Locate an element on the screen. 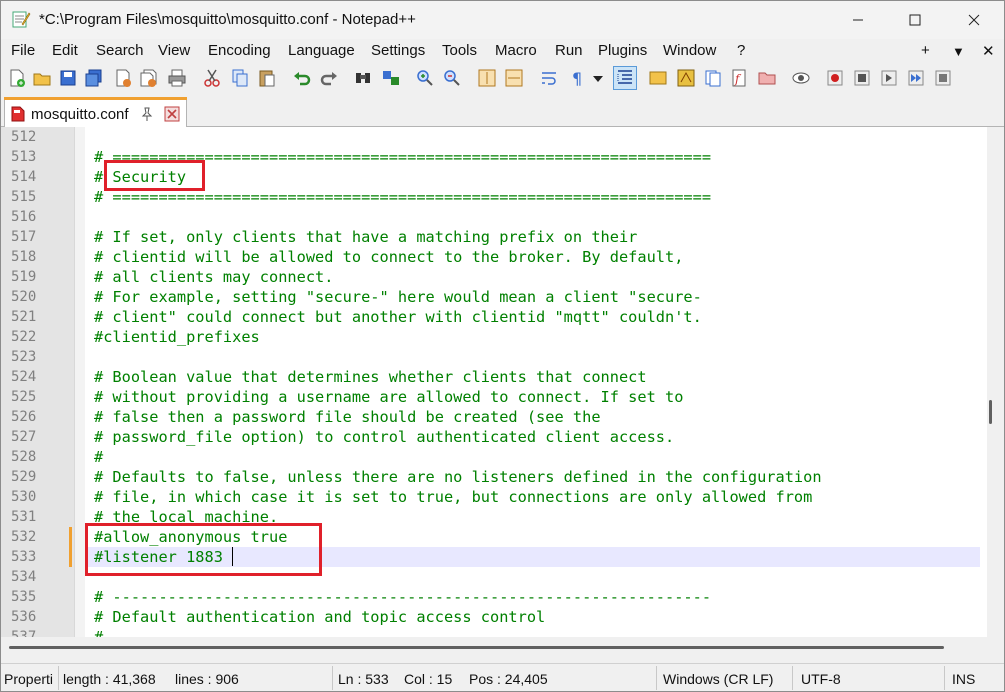  menu-search: Search is located at coordinates (120, 50).